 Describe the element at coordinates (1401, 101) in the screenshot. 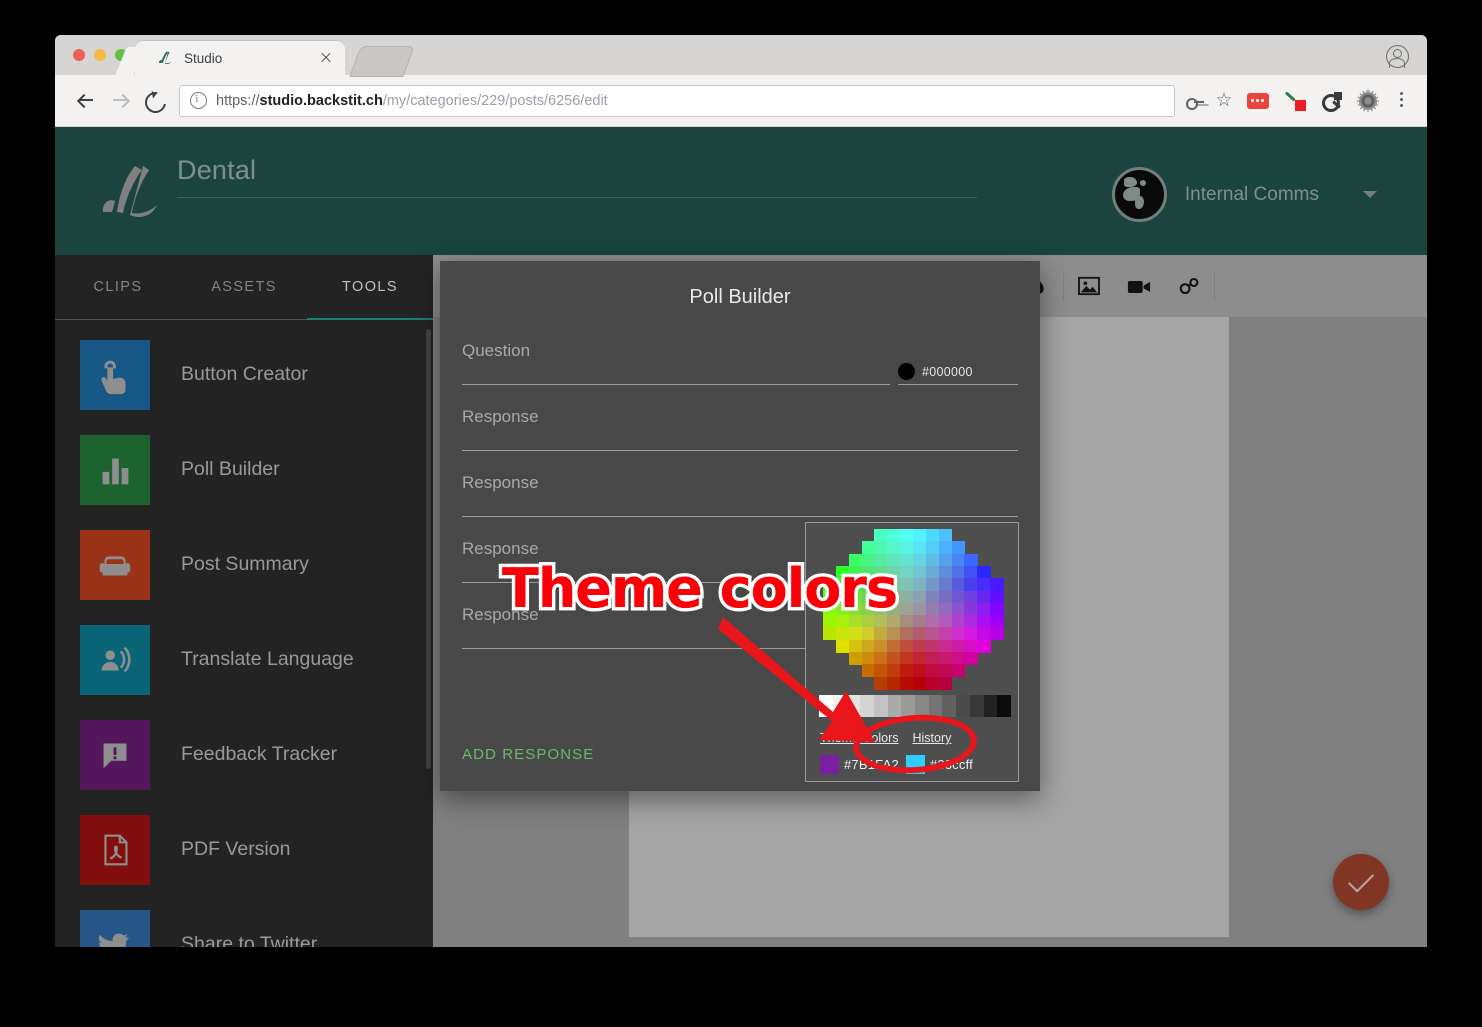

I see `kebab-menu-icon` at that location.